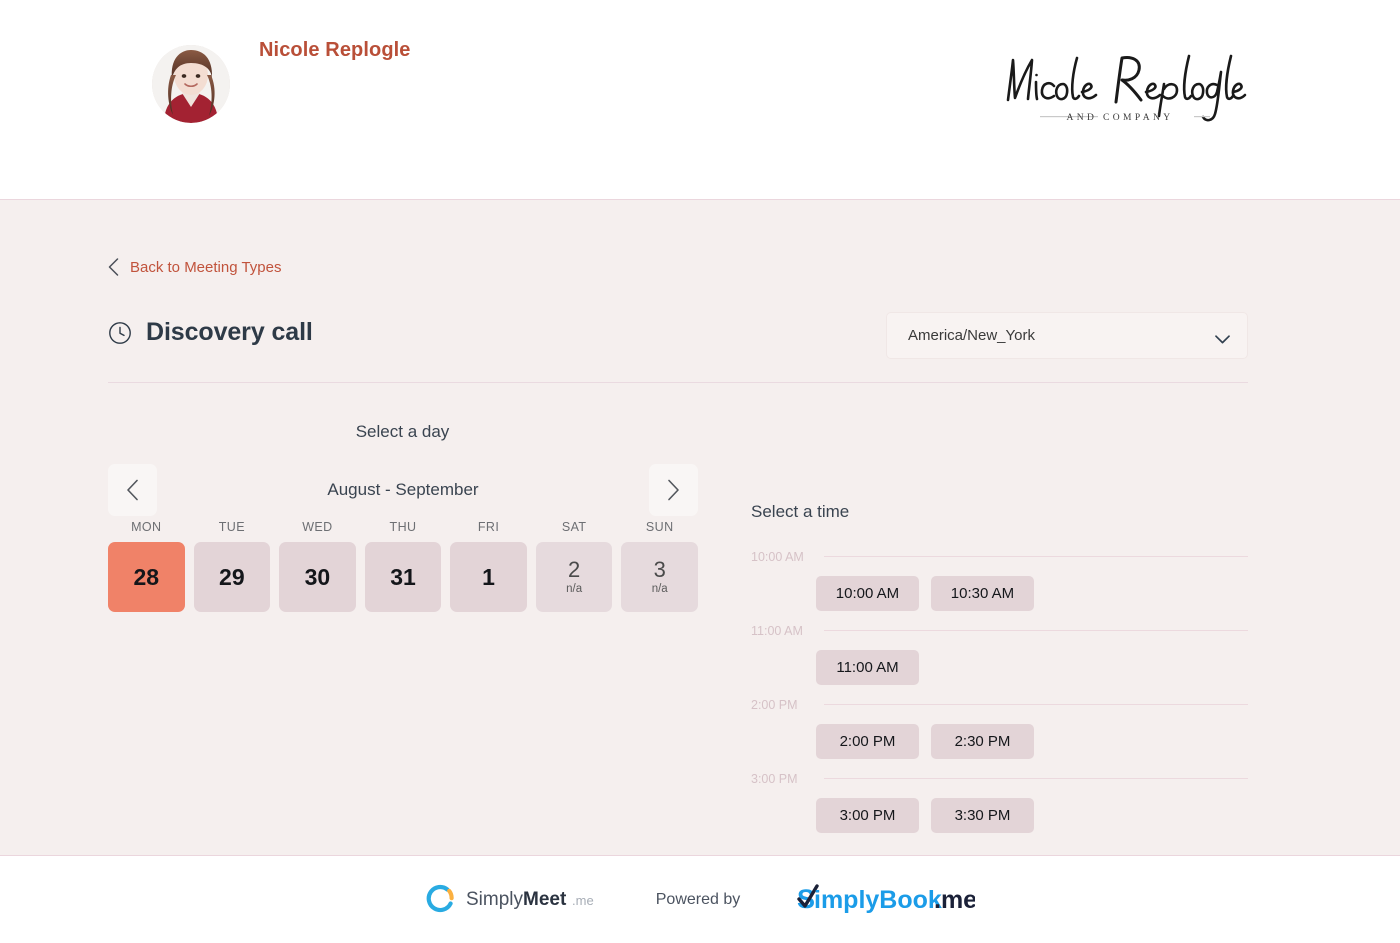 Image resolution: width=1400 pixels, height=943 pixels. I want to click on day-cell-disabled: 2 n/a, so click(574, 577).